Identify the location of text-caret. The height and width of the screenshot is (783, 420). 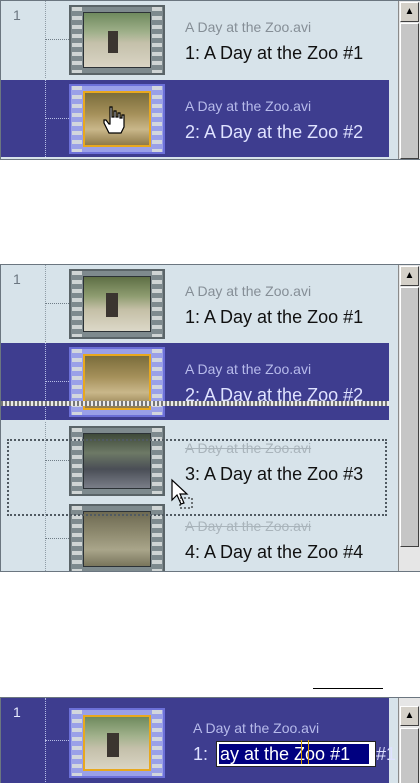
(305, 752).